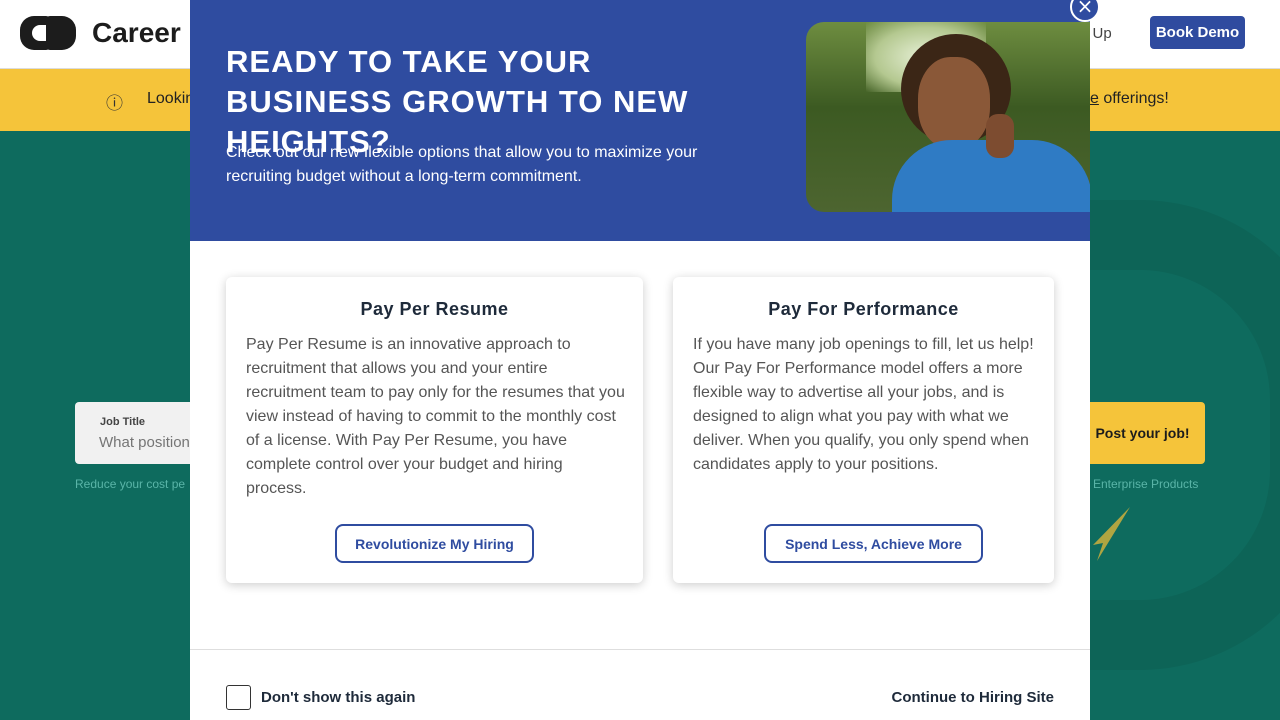  I want to click on notice-text: Lookin, so click(171, 98).